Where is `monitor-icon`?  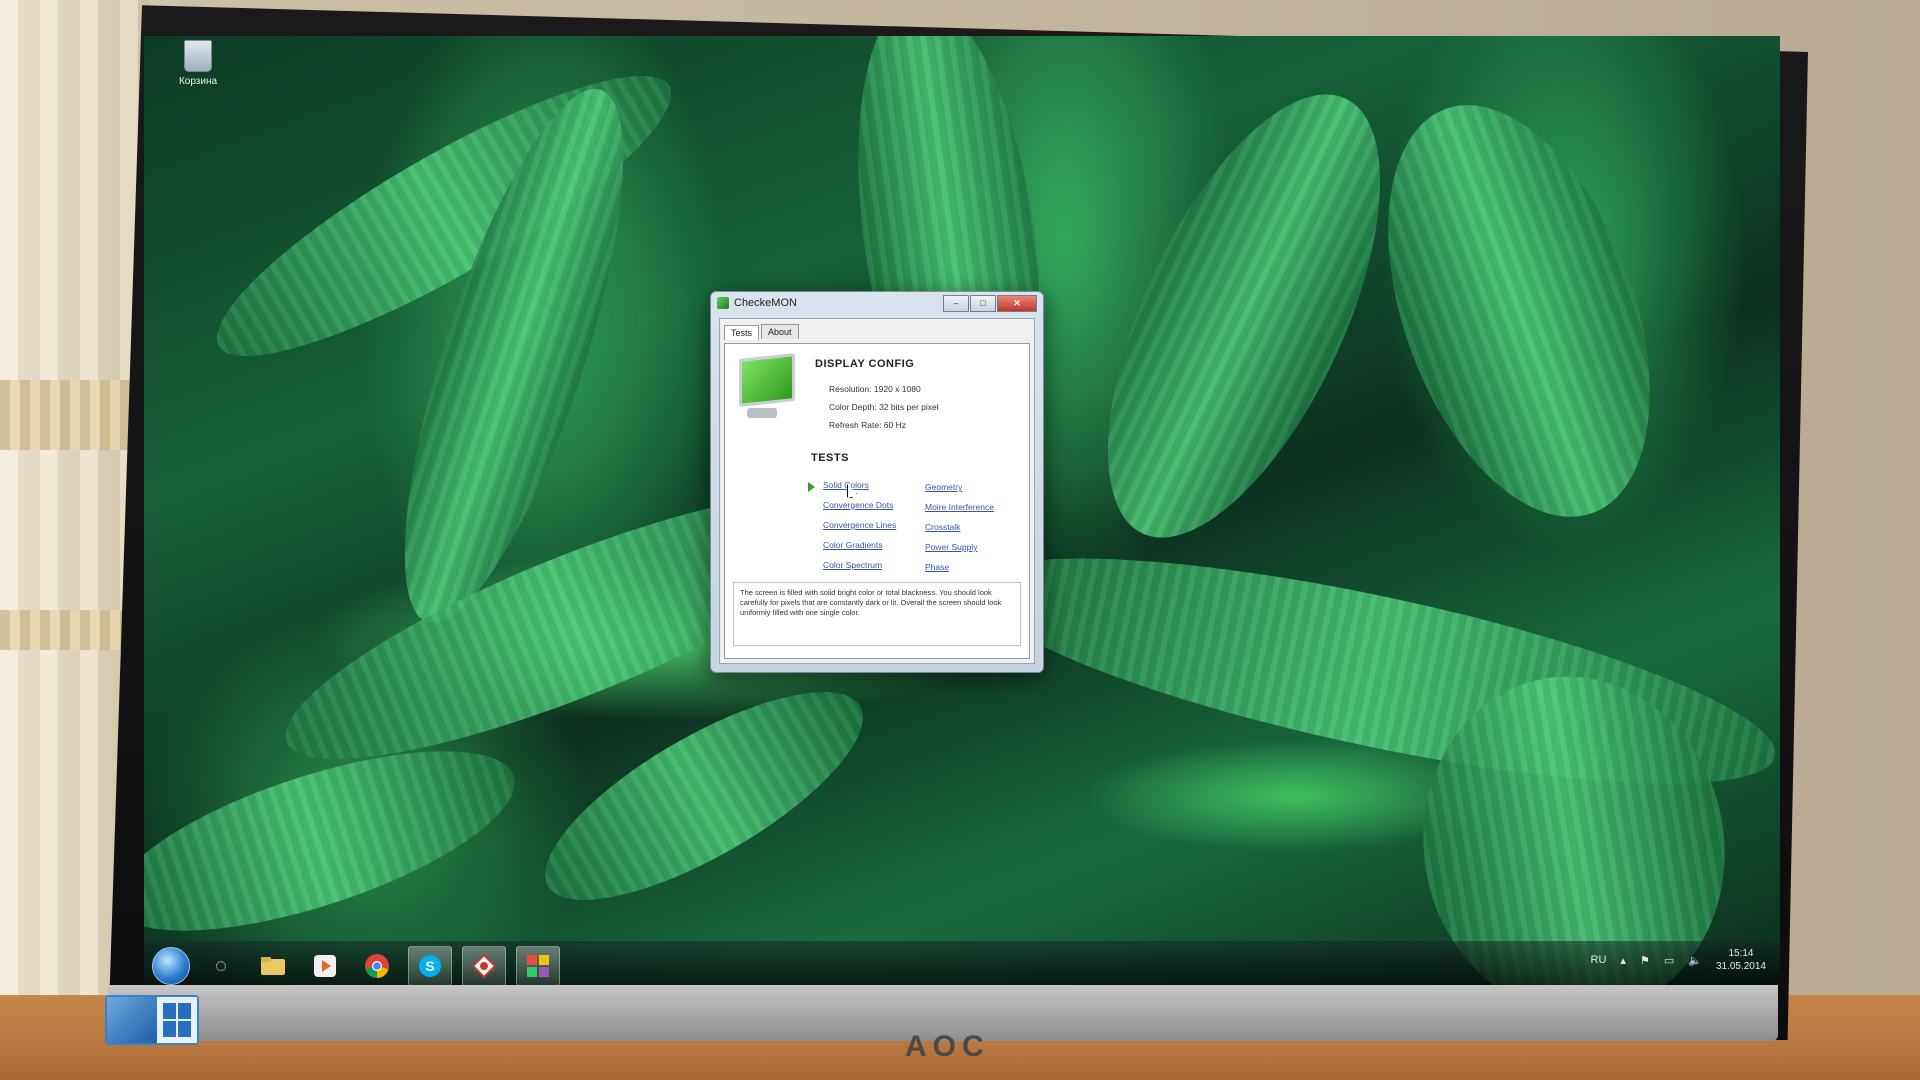
monitor-icon is located at coordinates (768, 390).